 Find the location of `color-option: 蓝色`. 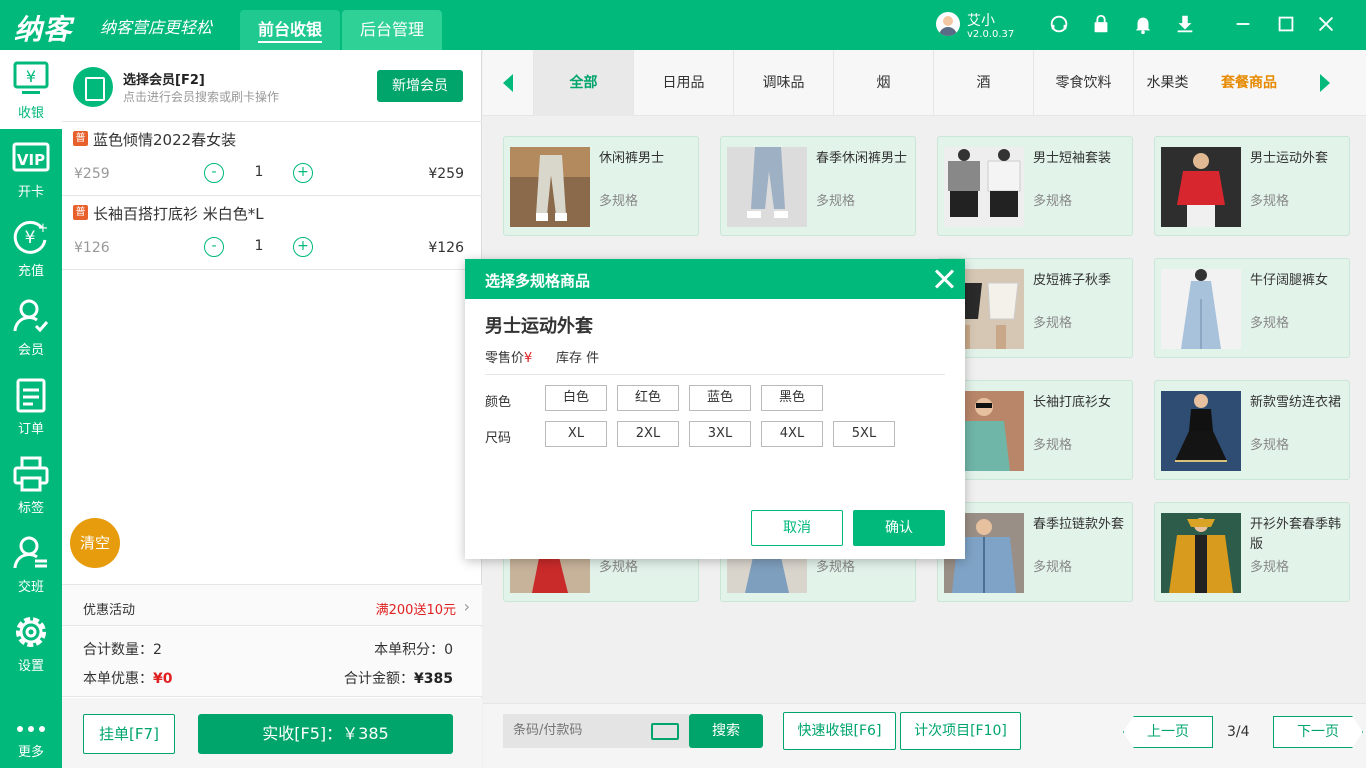

color-option: 蓝色 is located at coordinates (720, 398).